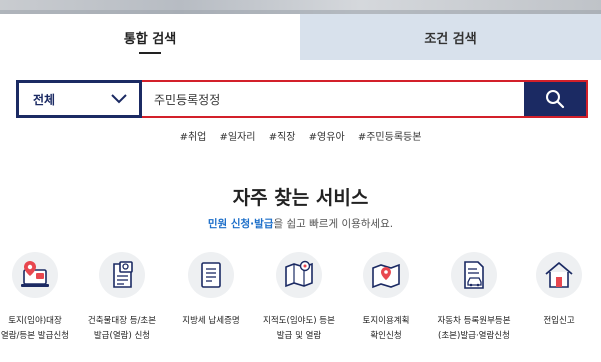  Describe the element at coordinates (119, 99) in the screenshot. I see `chevron-down-icon` at that location.